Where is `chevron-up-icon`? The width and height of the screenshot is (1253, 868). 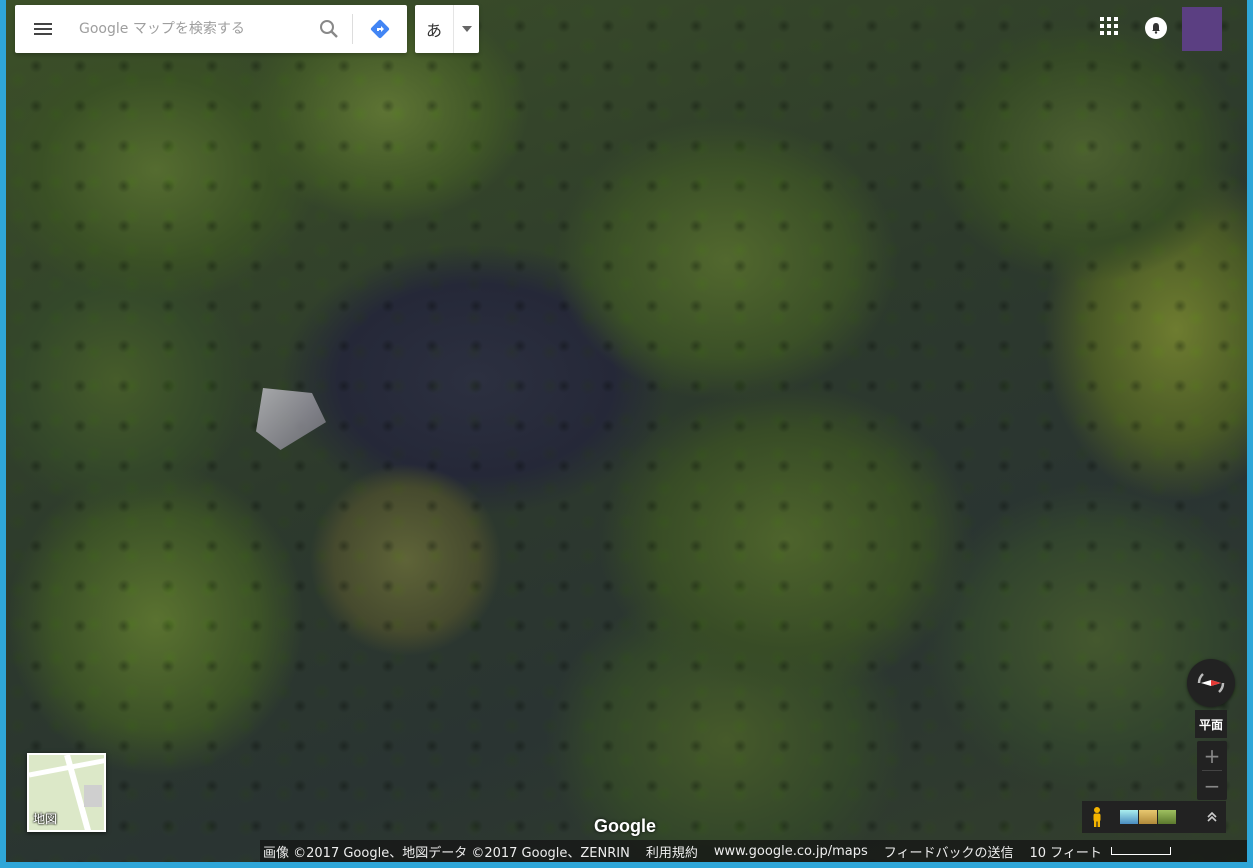
chevron-up-icon is located at coordinates (1212, 816).